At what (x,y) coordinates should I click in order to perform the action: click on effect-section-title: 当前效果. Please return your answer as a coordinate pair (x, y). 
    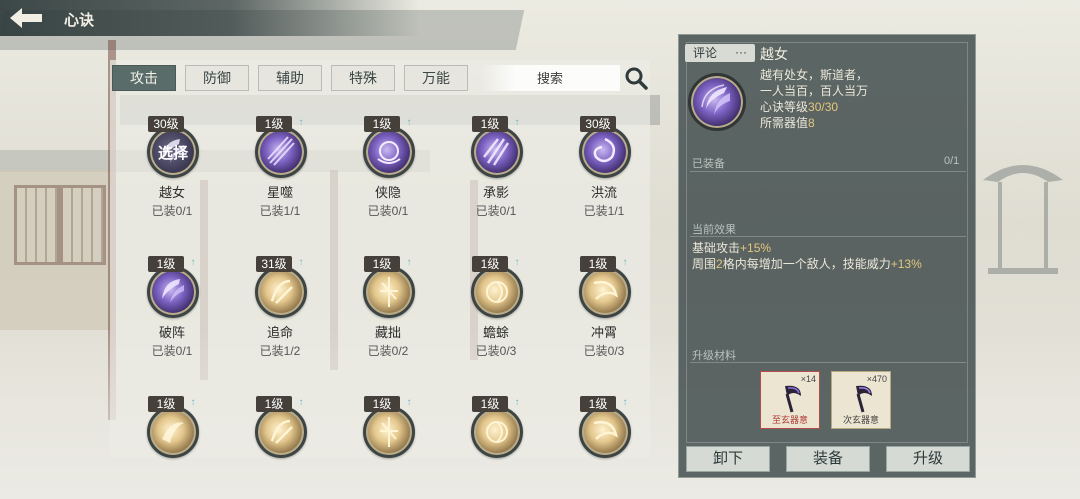
    Looking at the image, I should click on (714, 230).